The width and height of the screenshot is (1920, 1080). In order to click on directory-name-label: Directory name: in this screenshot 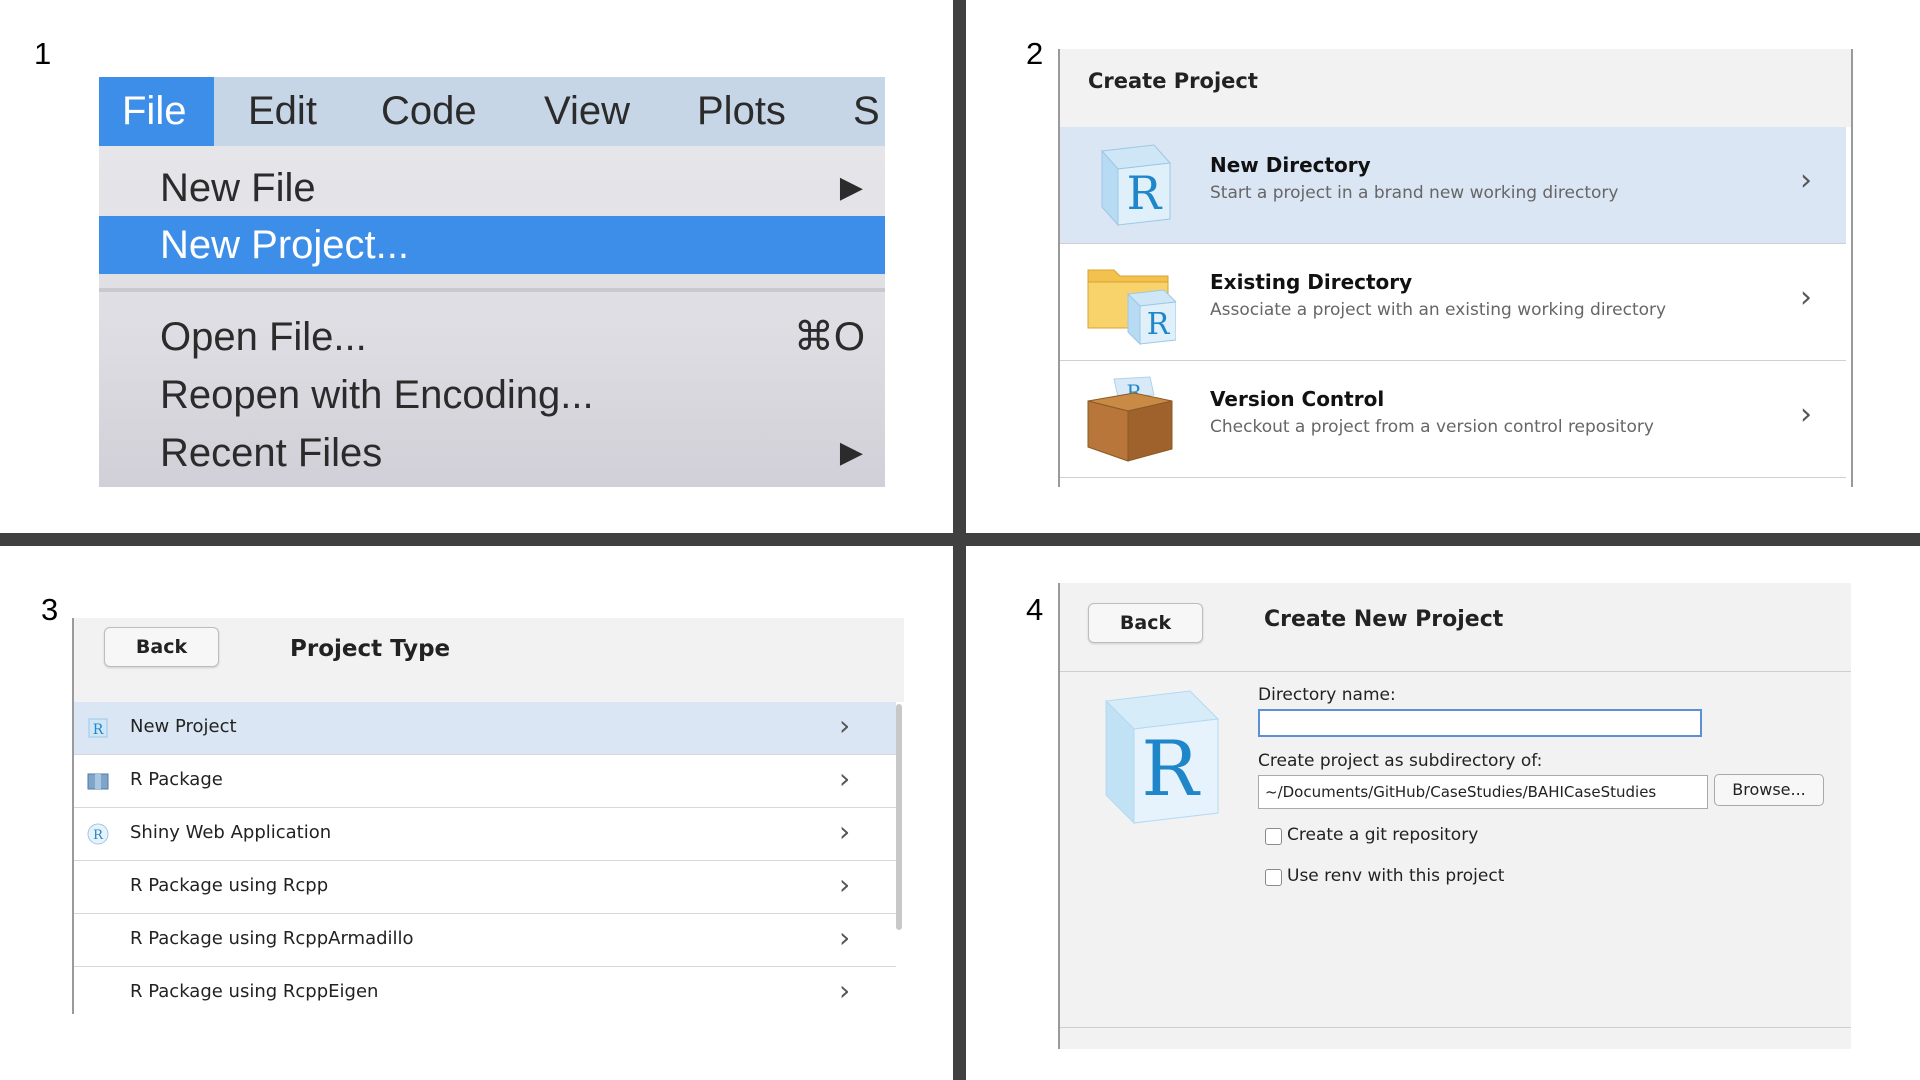, I will do `click(1327, 695)`.